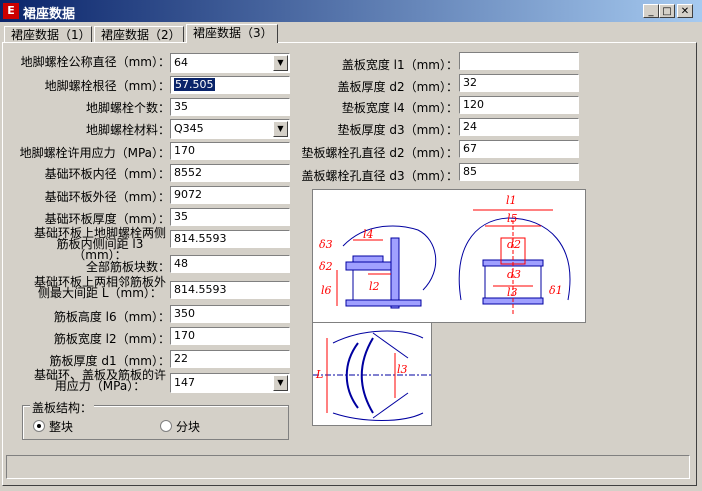 This screenshot has height=491, width=702. I want to click on diagram-label-l3-plan: l3, so click(402, 369).